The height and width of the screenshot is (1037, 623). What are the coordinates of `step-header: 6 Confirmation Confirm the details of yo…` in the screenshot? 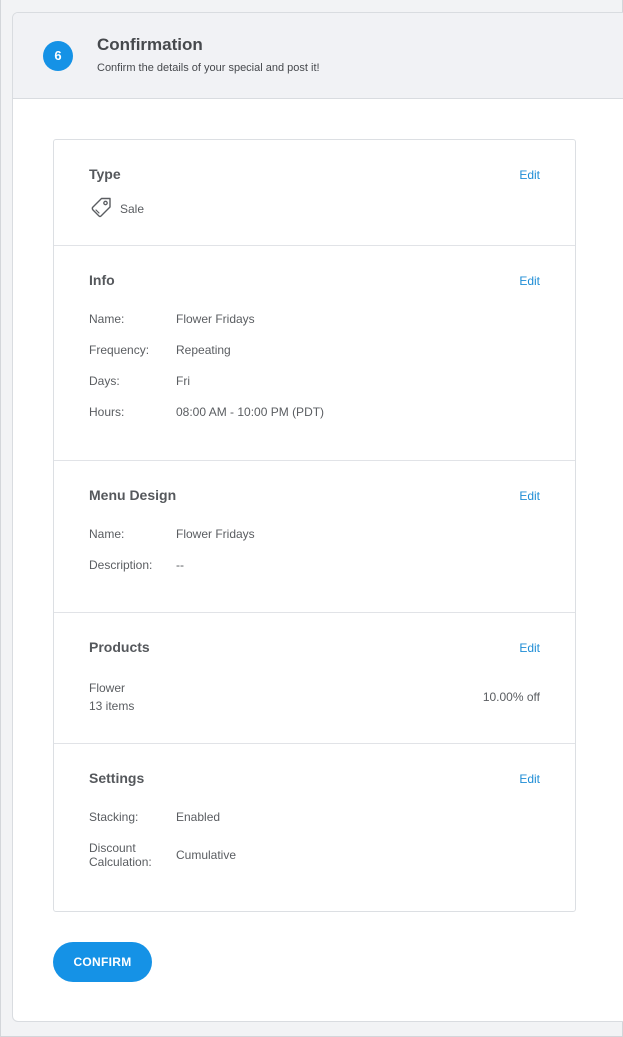 It's located at (318, 56).